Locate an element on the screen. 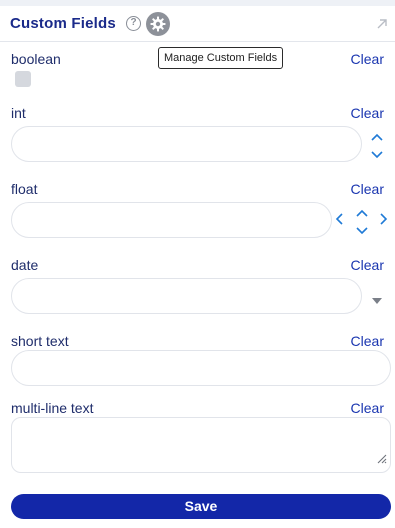 The image size is (395, 528). multi-line-text-input is located at coordinates (201, 445).